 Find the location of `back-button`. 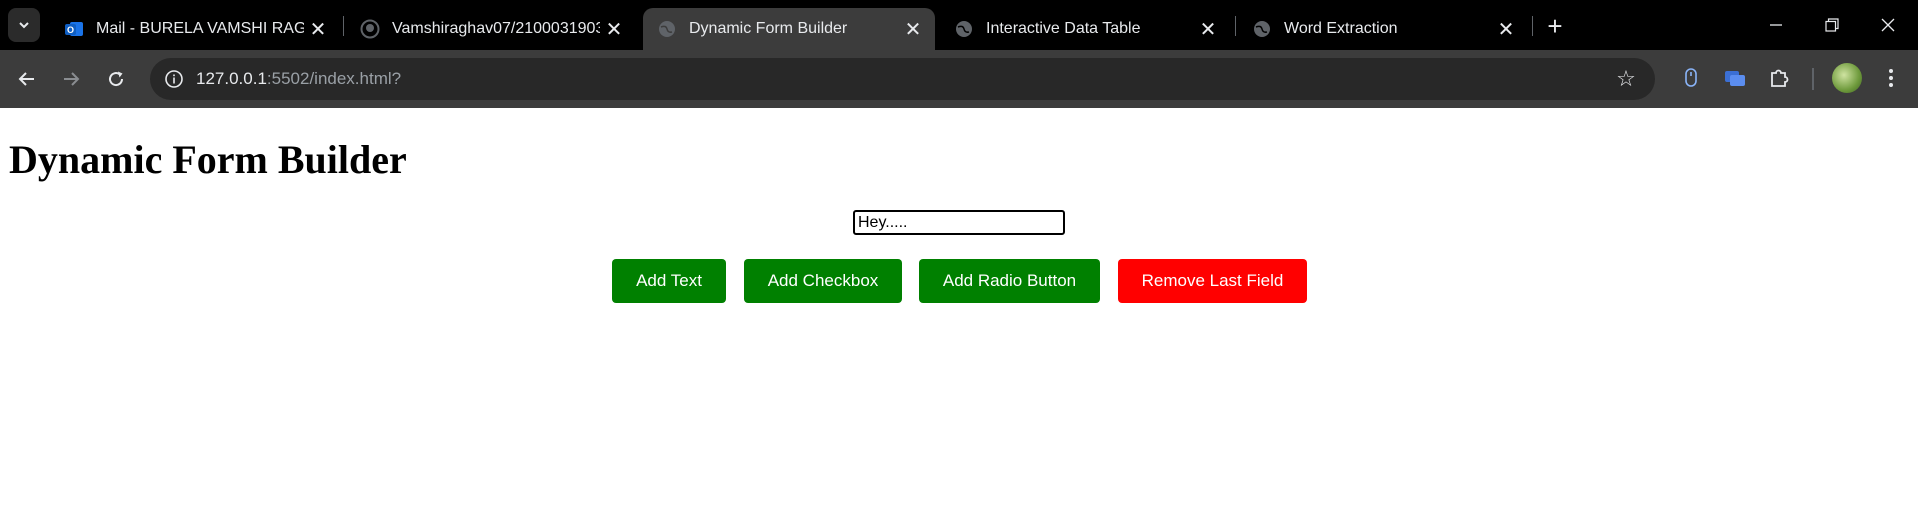

back-button is located at coordinates (27, 79).